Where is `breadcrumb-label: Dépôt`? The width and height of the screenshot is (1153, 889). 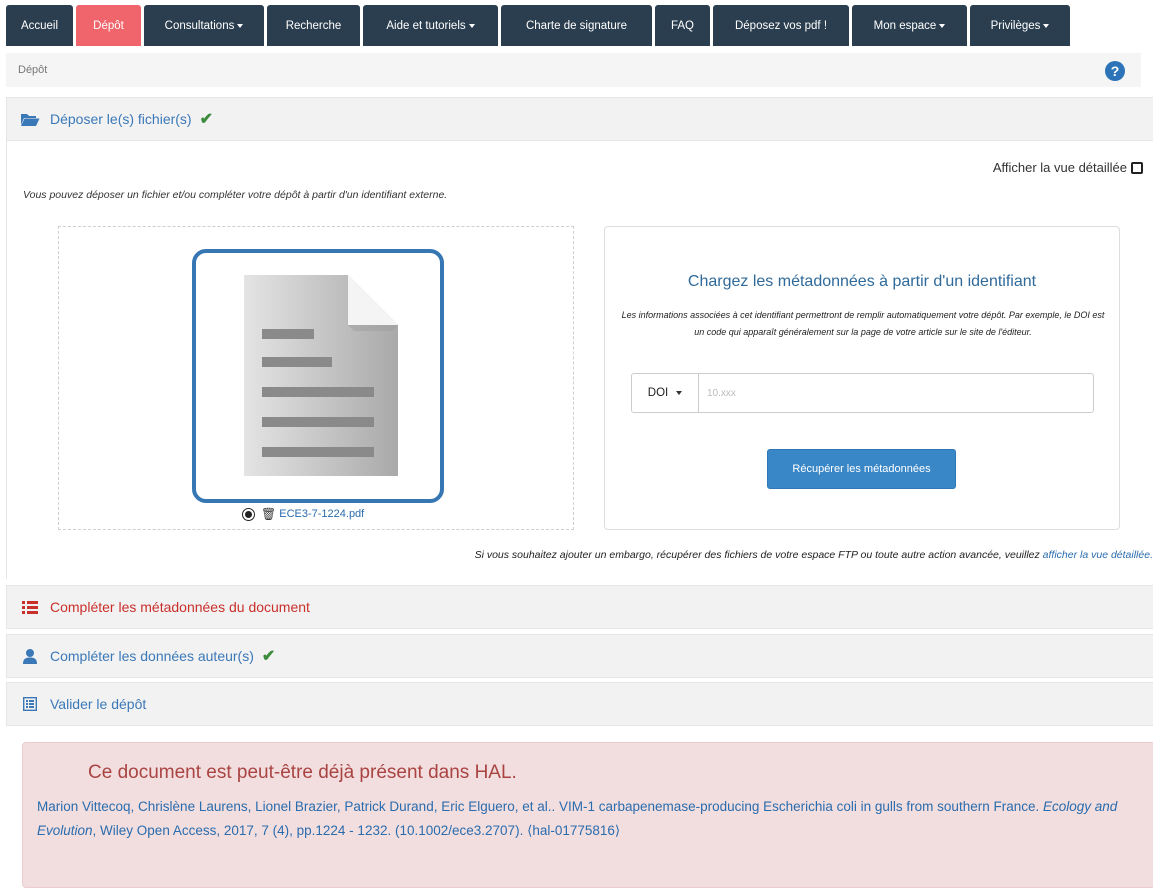 breadcrumb-label: Dépôt is located at coordinates (33, 70).